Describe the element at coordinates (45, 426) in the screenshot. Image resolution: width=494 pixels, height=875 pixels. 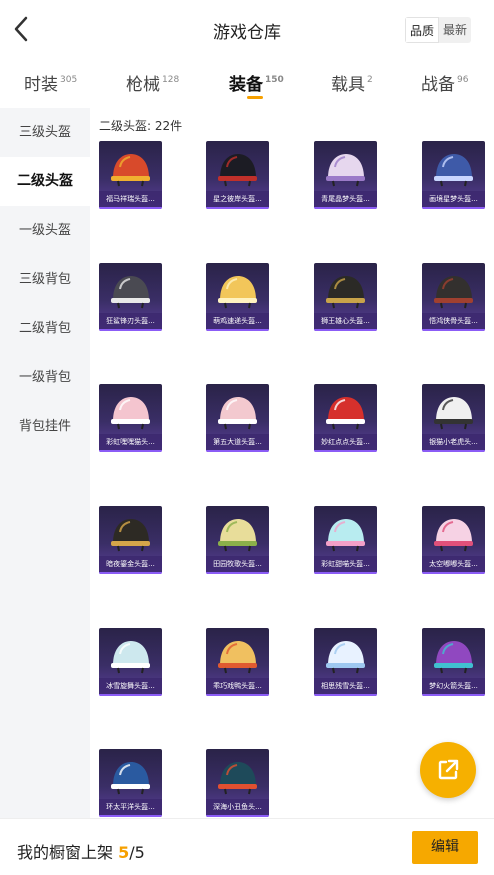
I see `sidebar-item-backpack-charm: 背包挂件` at that location.